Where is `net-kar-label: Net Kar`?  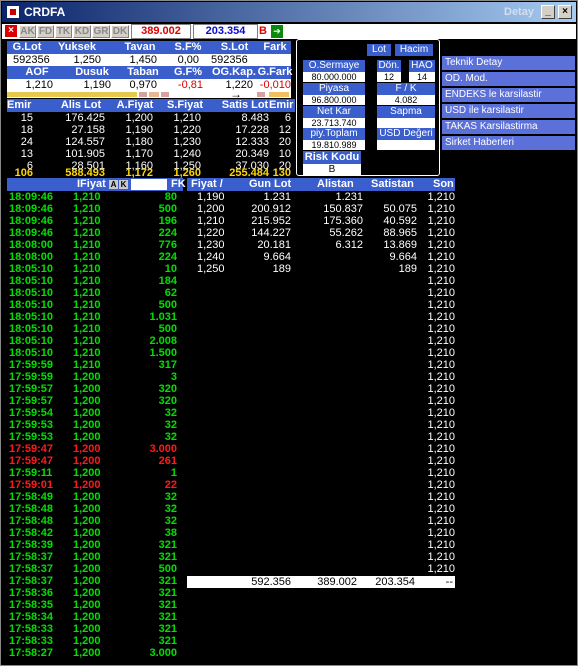 net-kar-label: Net Kar is located at coordinates (334, 112).